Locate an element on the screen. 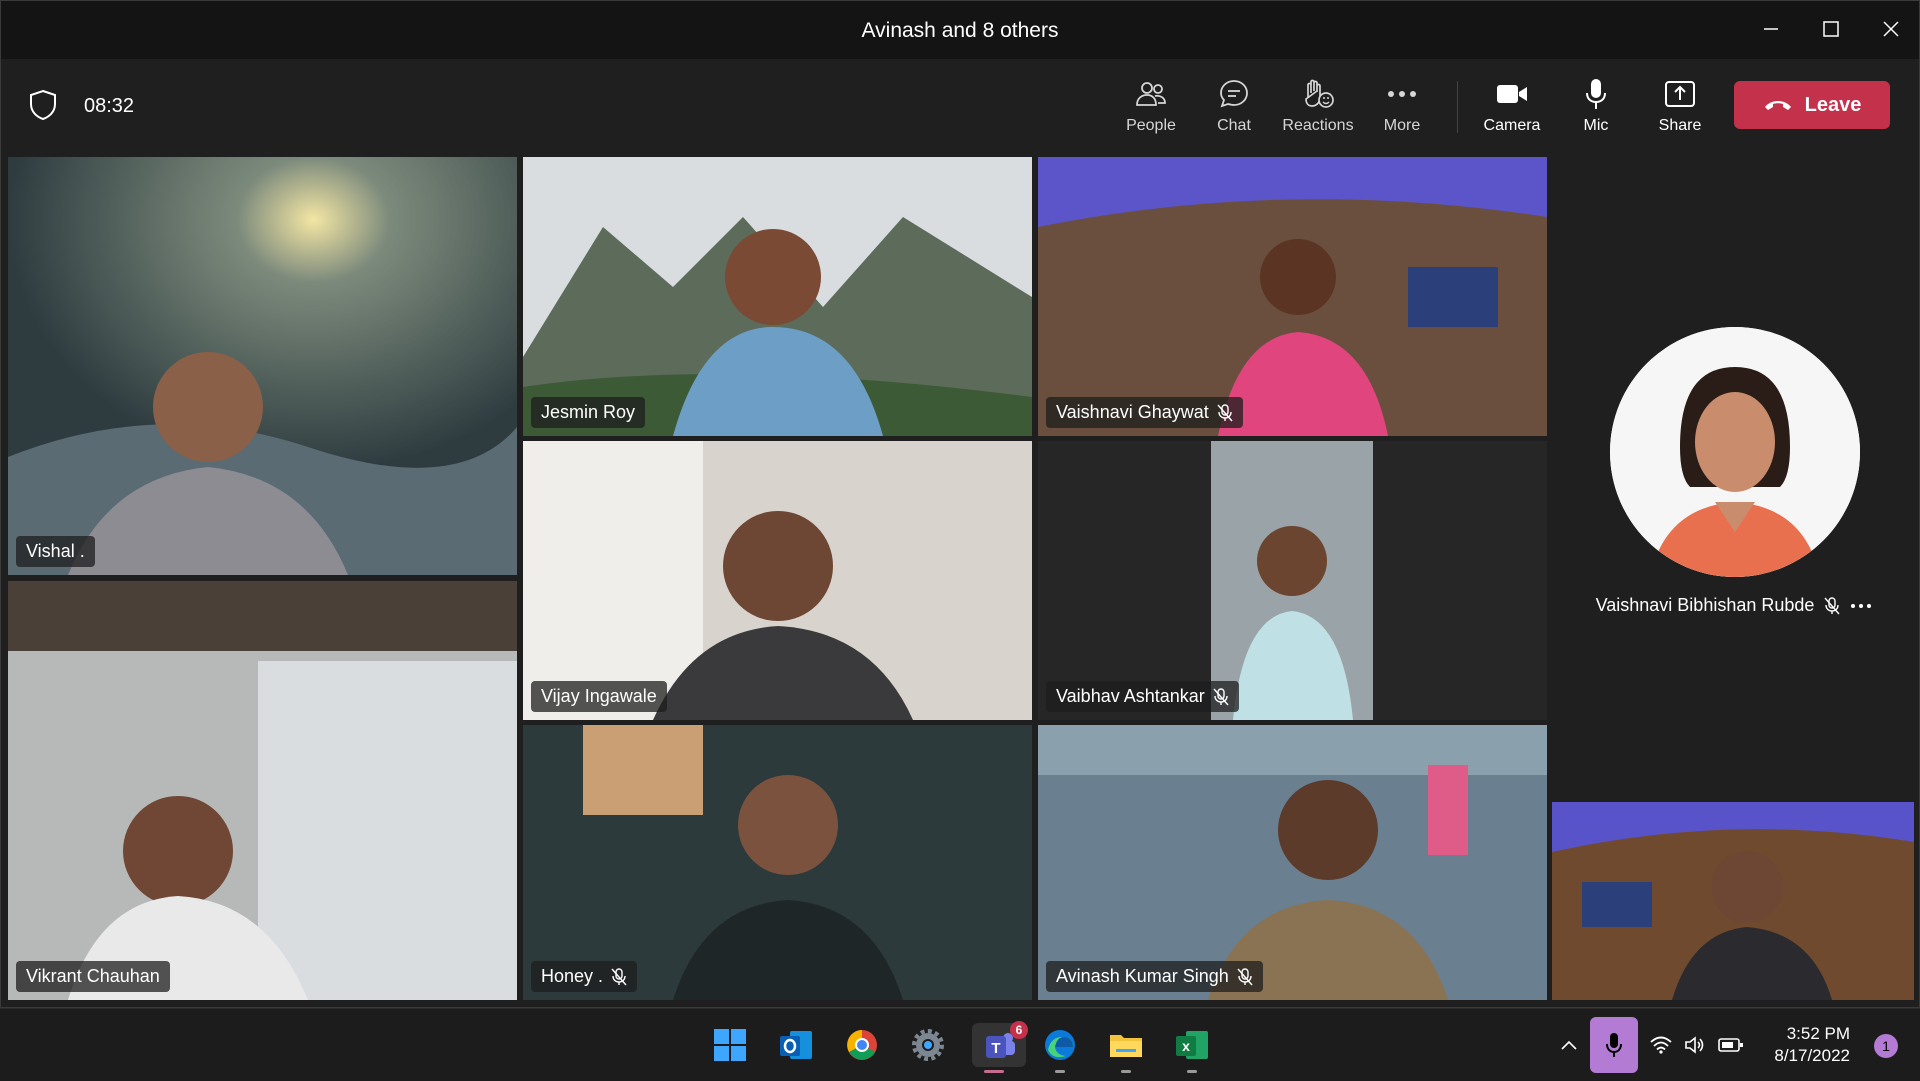 This screenshot has width=1920, height=1081. close-button is located at coordinates (1891, 29).